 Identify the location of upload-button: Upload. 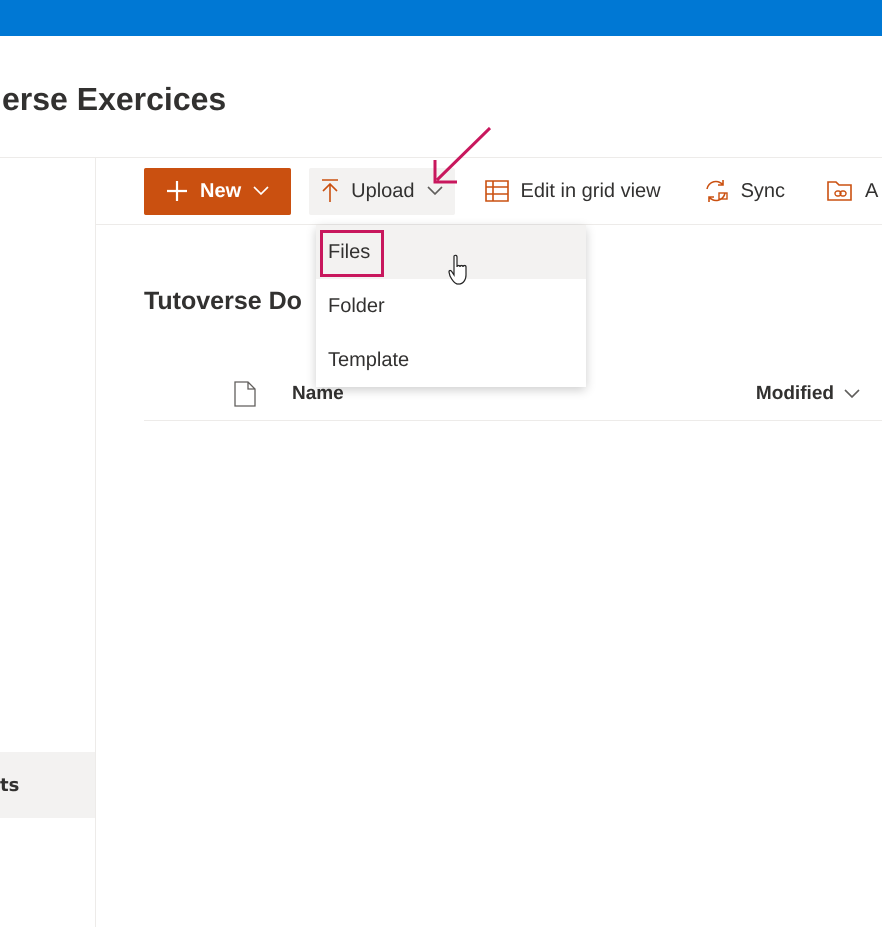
(382, 191).